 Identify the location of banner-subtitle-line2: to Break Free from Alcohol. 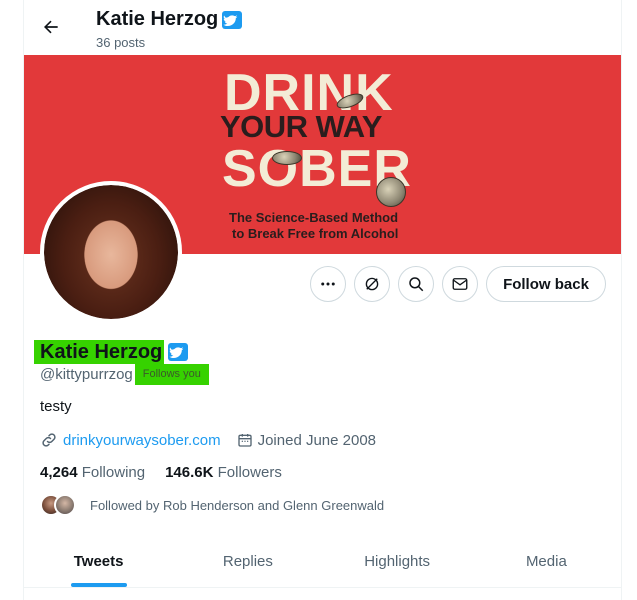
(315, 233).